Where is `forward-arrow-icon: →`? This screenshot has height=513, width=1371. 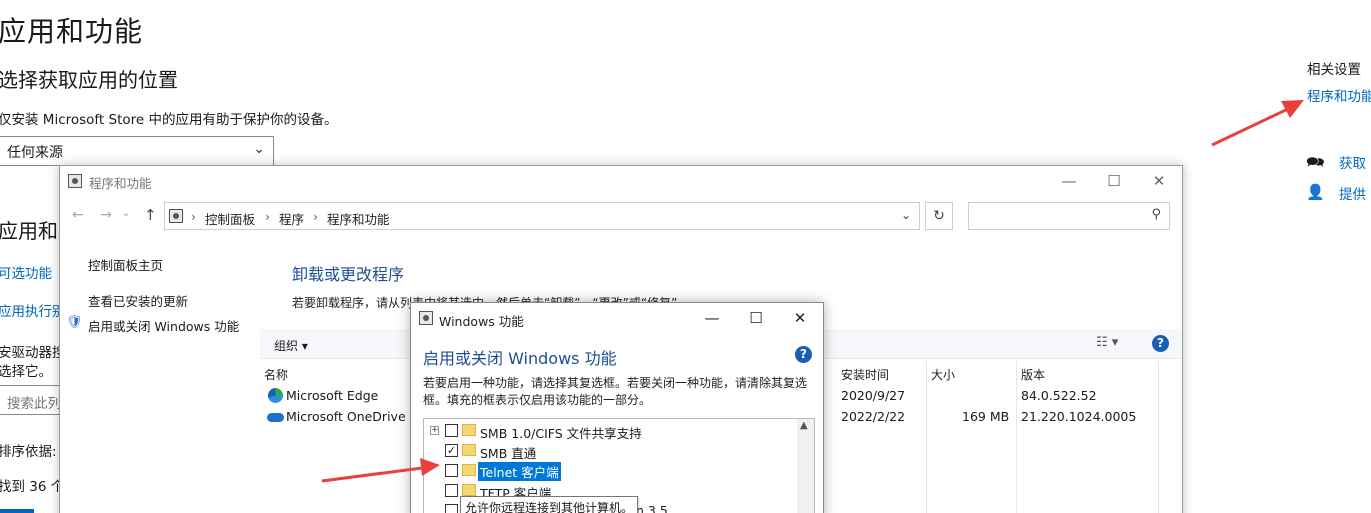 forward-arrow-icon: → is located at coordinates (106, 215).